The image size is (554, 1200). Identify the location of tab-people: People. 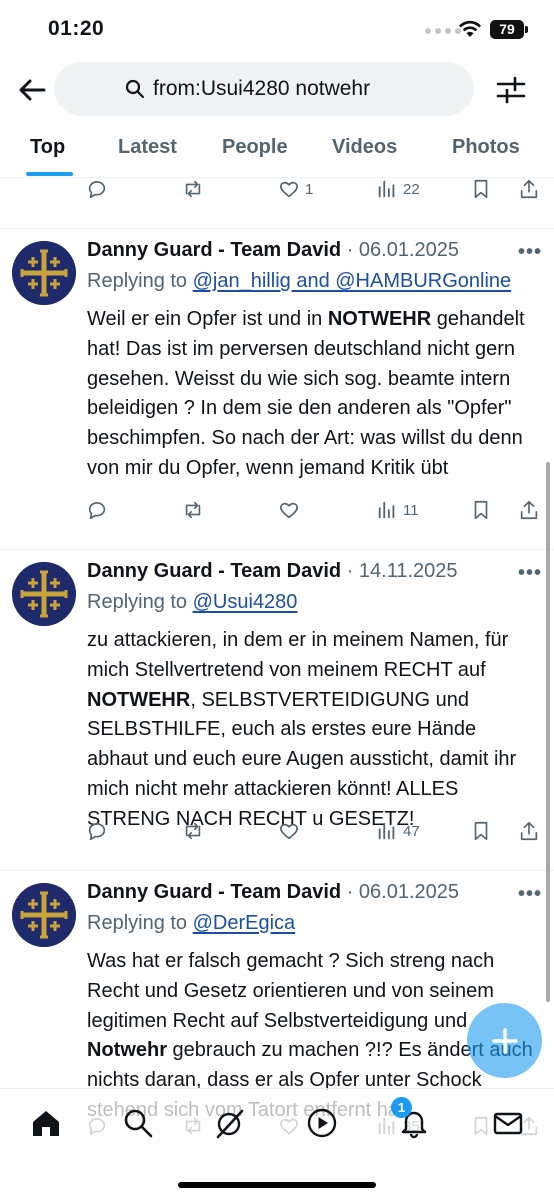
(255, 147).